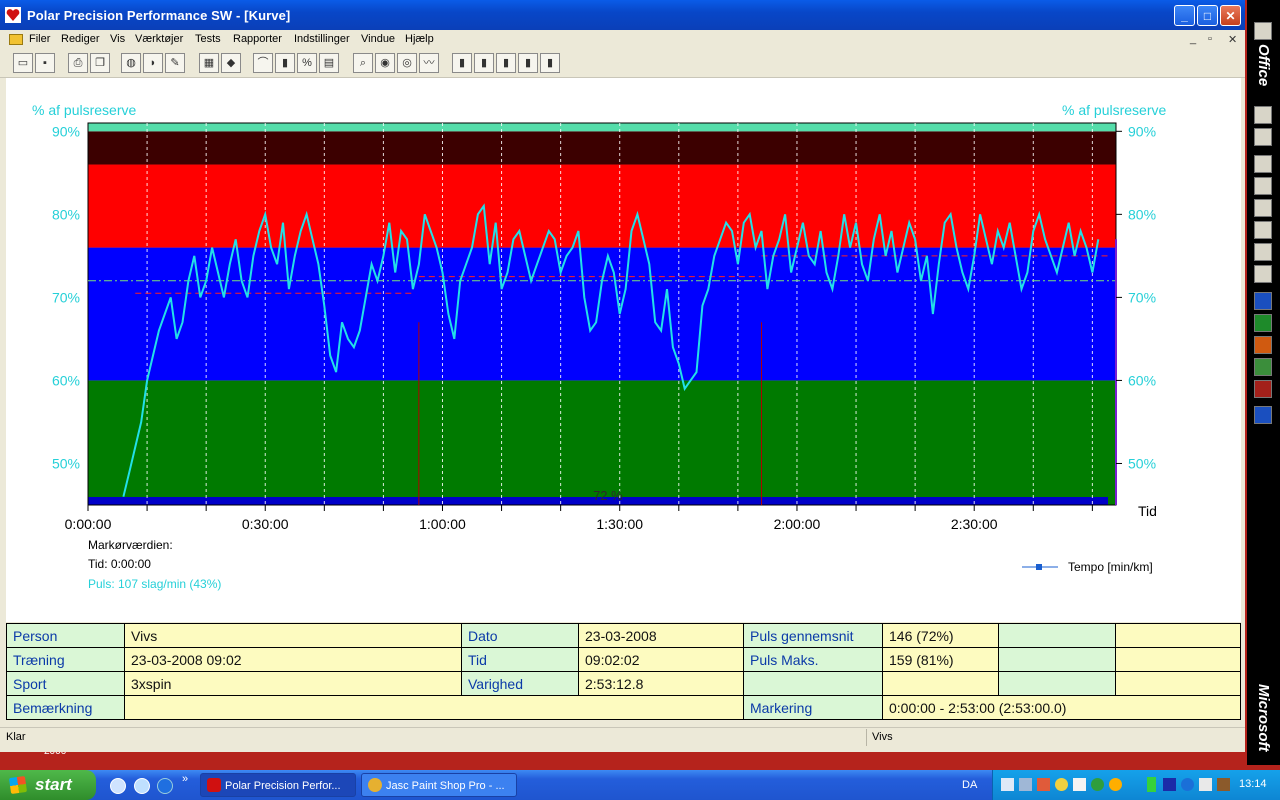  I want to click on menu-vaerktoejer: Værktøjer, so click(159, 39).